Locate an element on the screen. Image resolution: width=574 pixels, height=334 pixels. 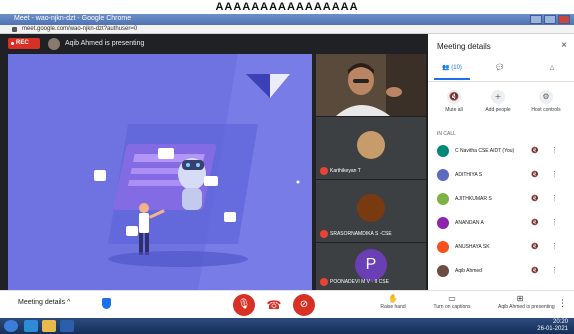
add-people-icon: + is located at coordinates (498, 97).